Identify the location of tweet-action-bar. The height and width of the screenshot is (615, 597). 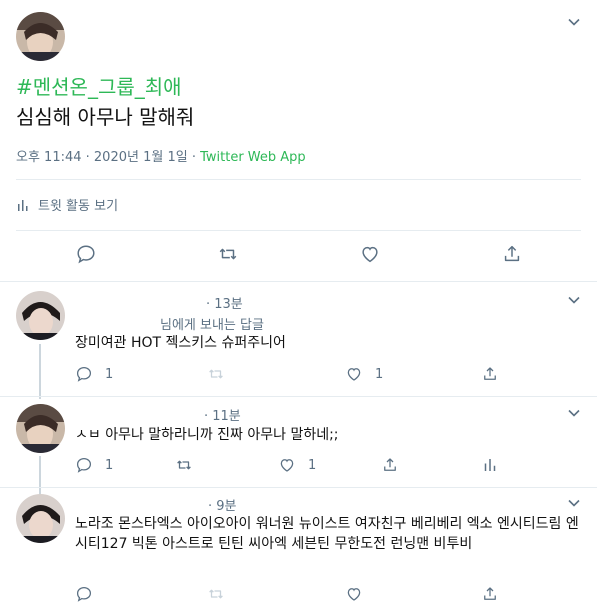
(298, 256).